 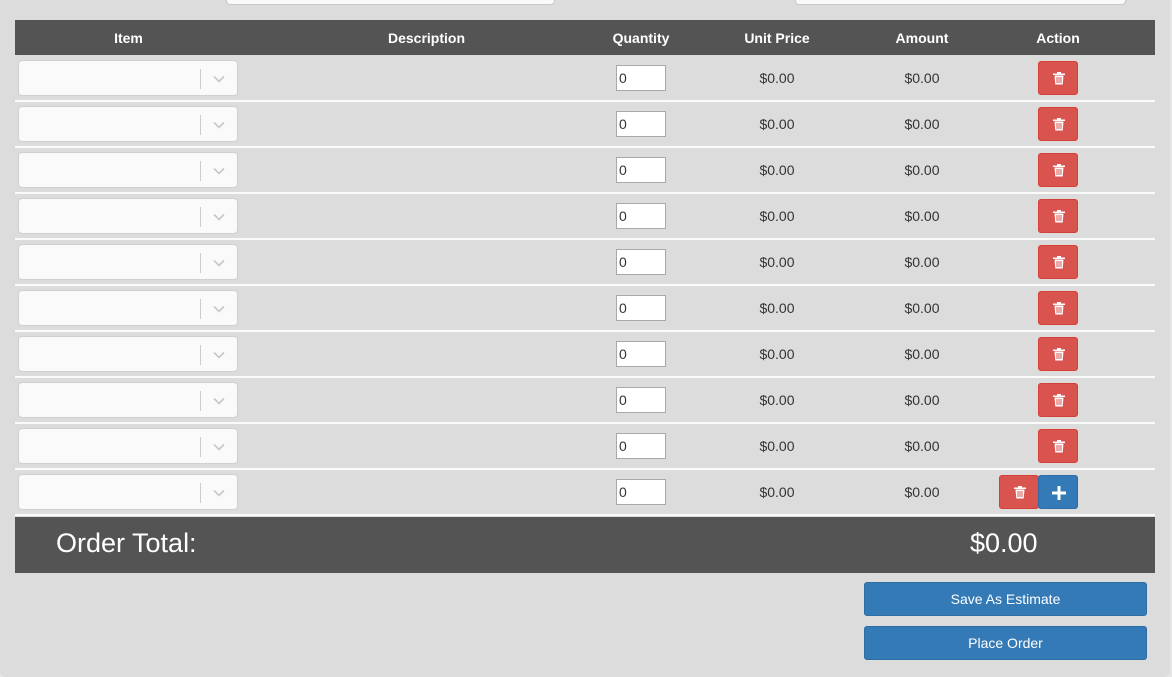 What do you see at coordinates (1058, 37) in the screenshot?
I see `column-header-action: Action` at bounding box center [1058, 37].